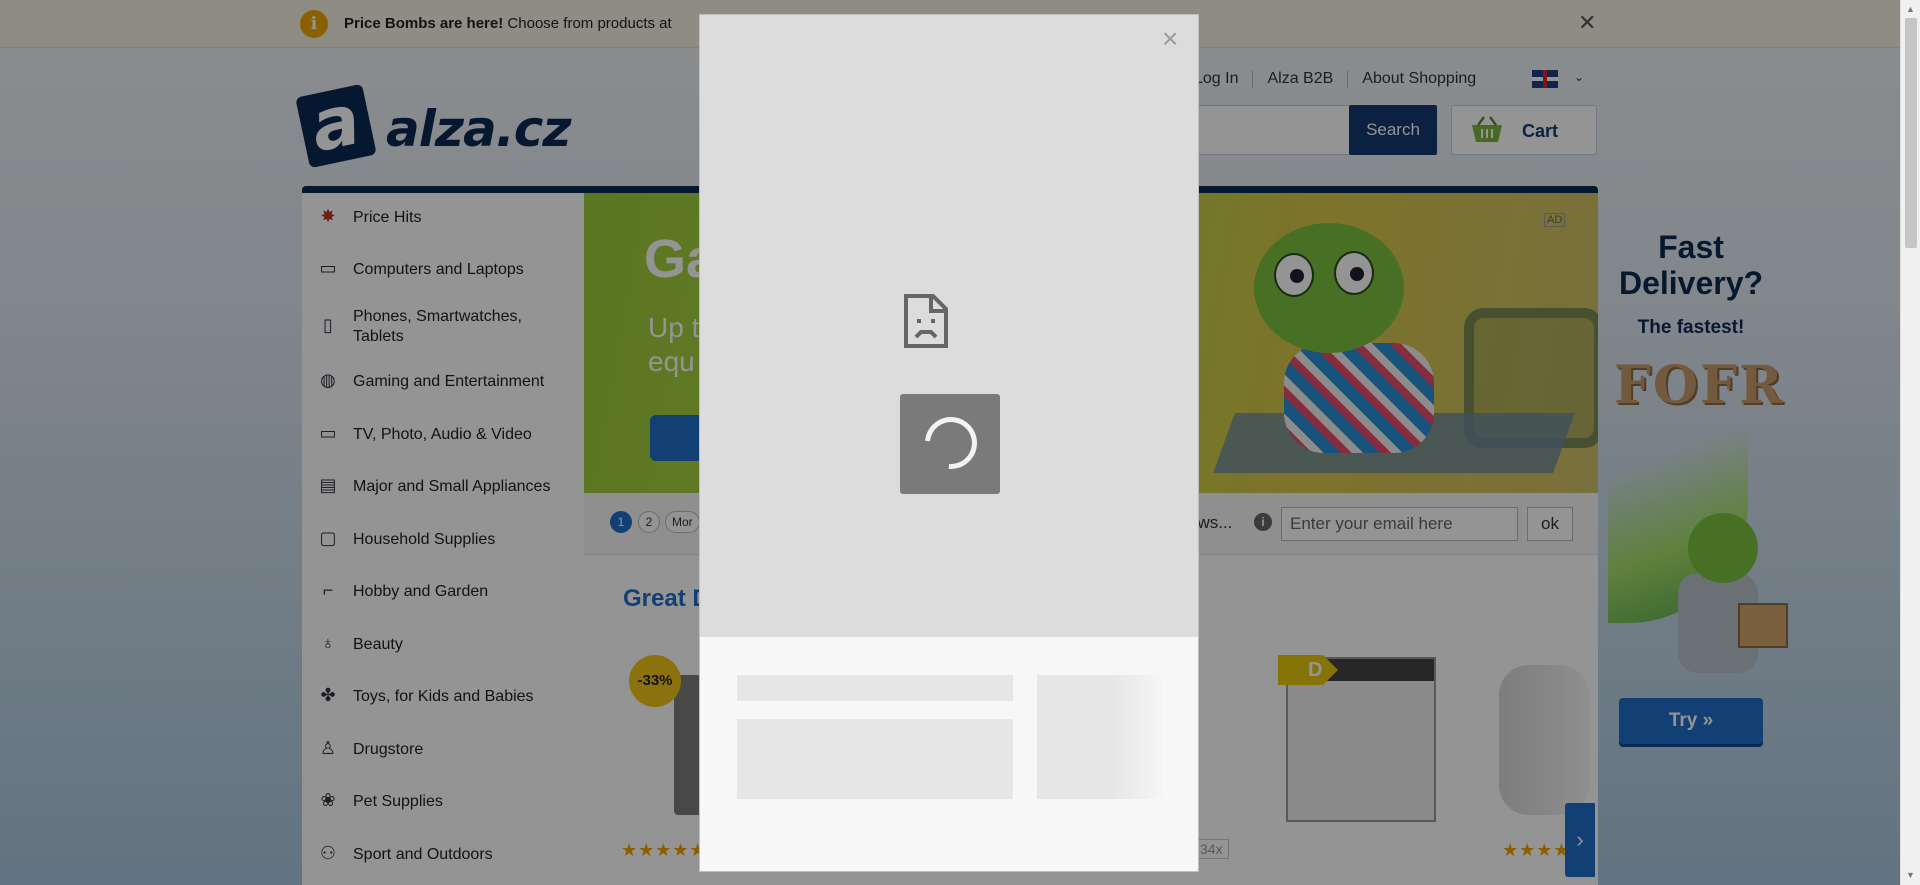 The height and width of the screenshot is (885, 1920). What do you see at coordinates (1099, 737) in the screenshot?
I see `skeleton-thumb` at bounding box center [1099, 737].